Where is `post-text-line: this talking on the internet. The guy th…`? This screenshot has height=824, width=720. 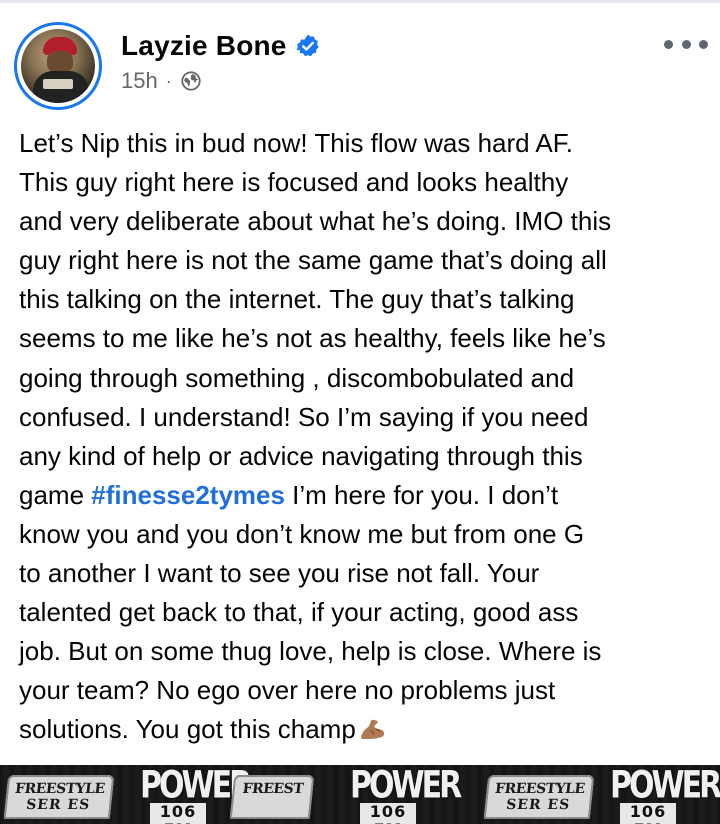
post-text-line: this talking on the internet. The guy th… is located at coordinates (297, 299).